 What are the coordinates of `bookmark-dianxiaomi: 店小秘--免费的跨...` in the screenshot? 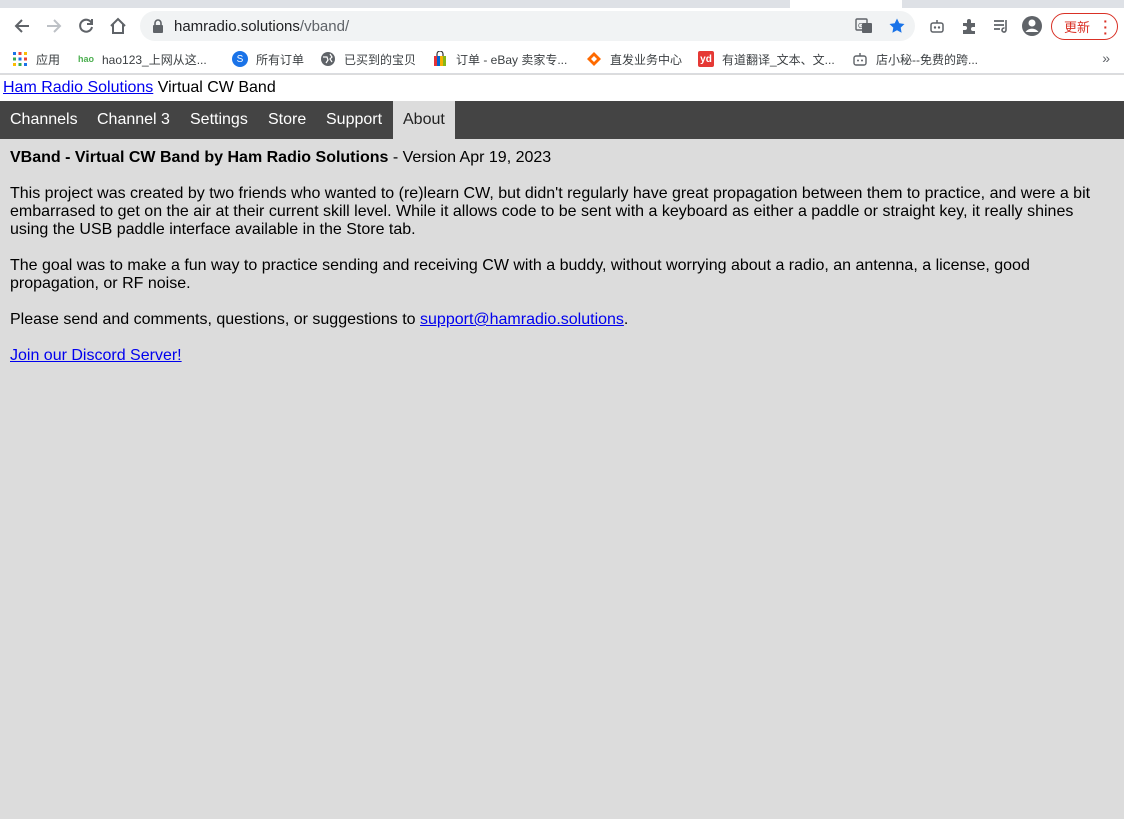 It's located at (915, 59).